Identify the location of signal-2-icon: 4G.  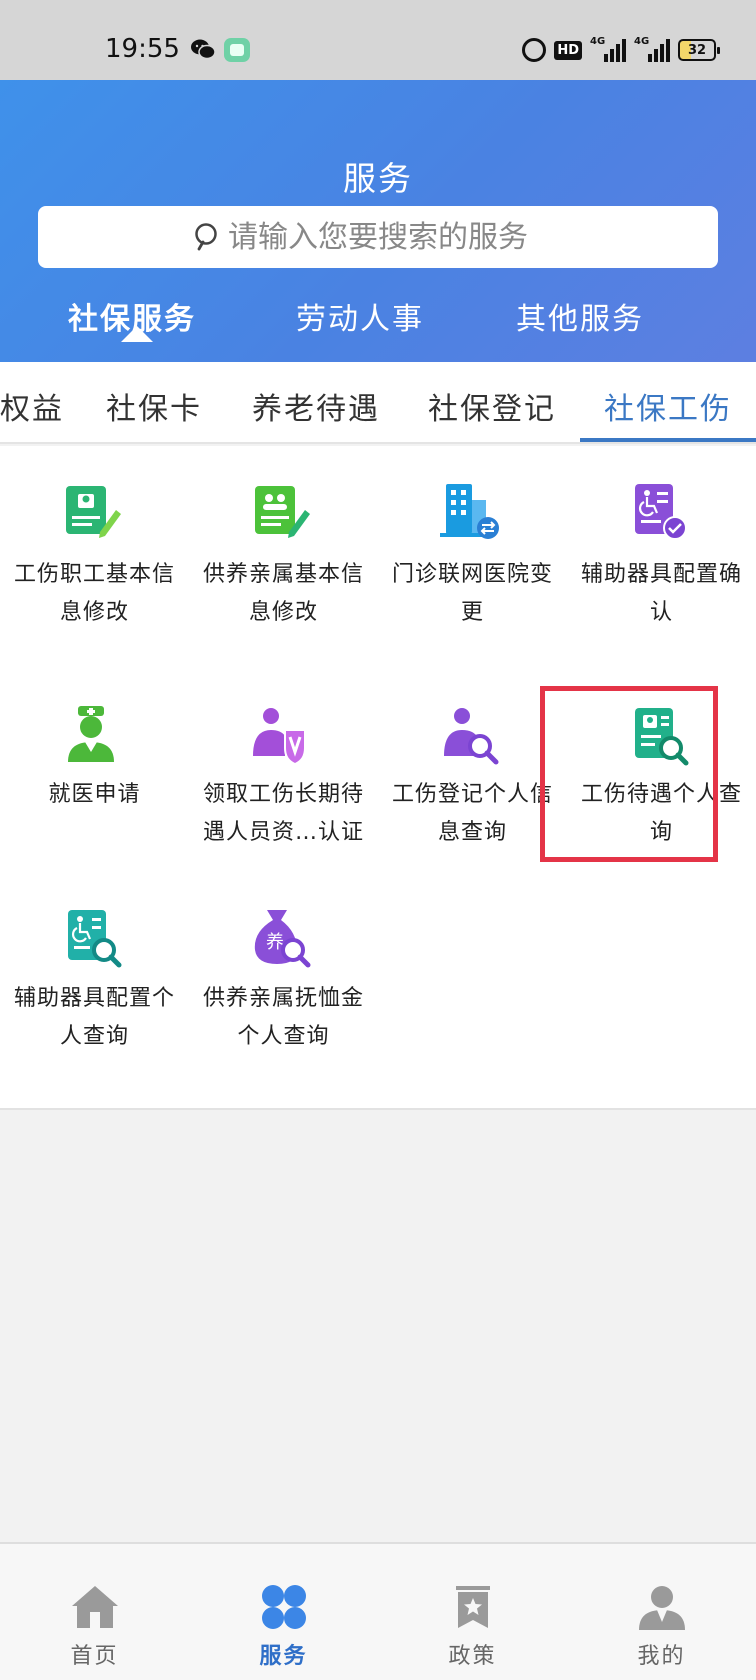
(652, 49).